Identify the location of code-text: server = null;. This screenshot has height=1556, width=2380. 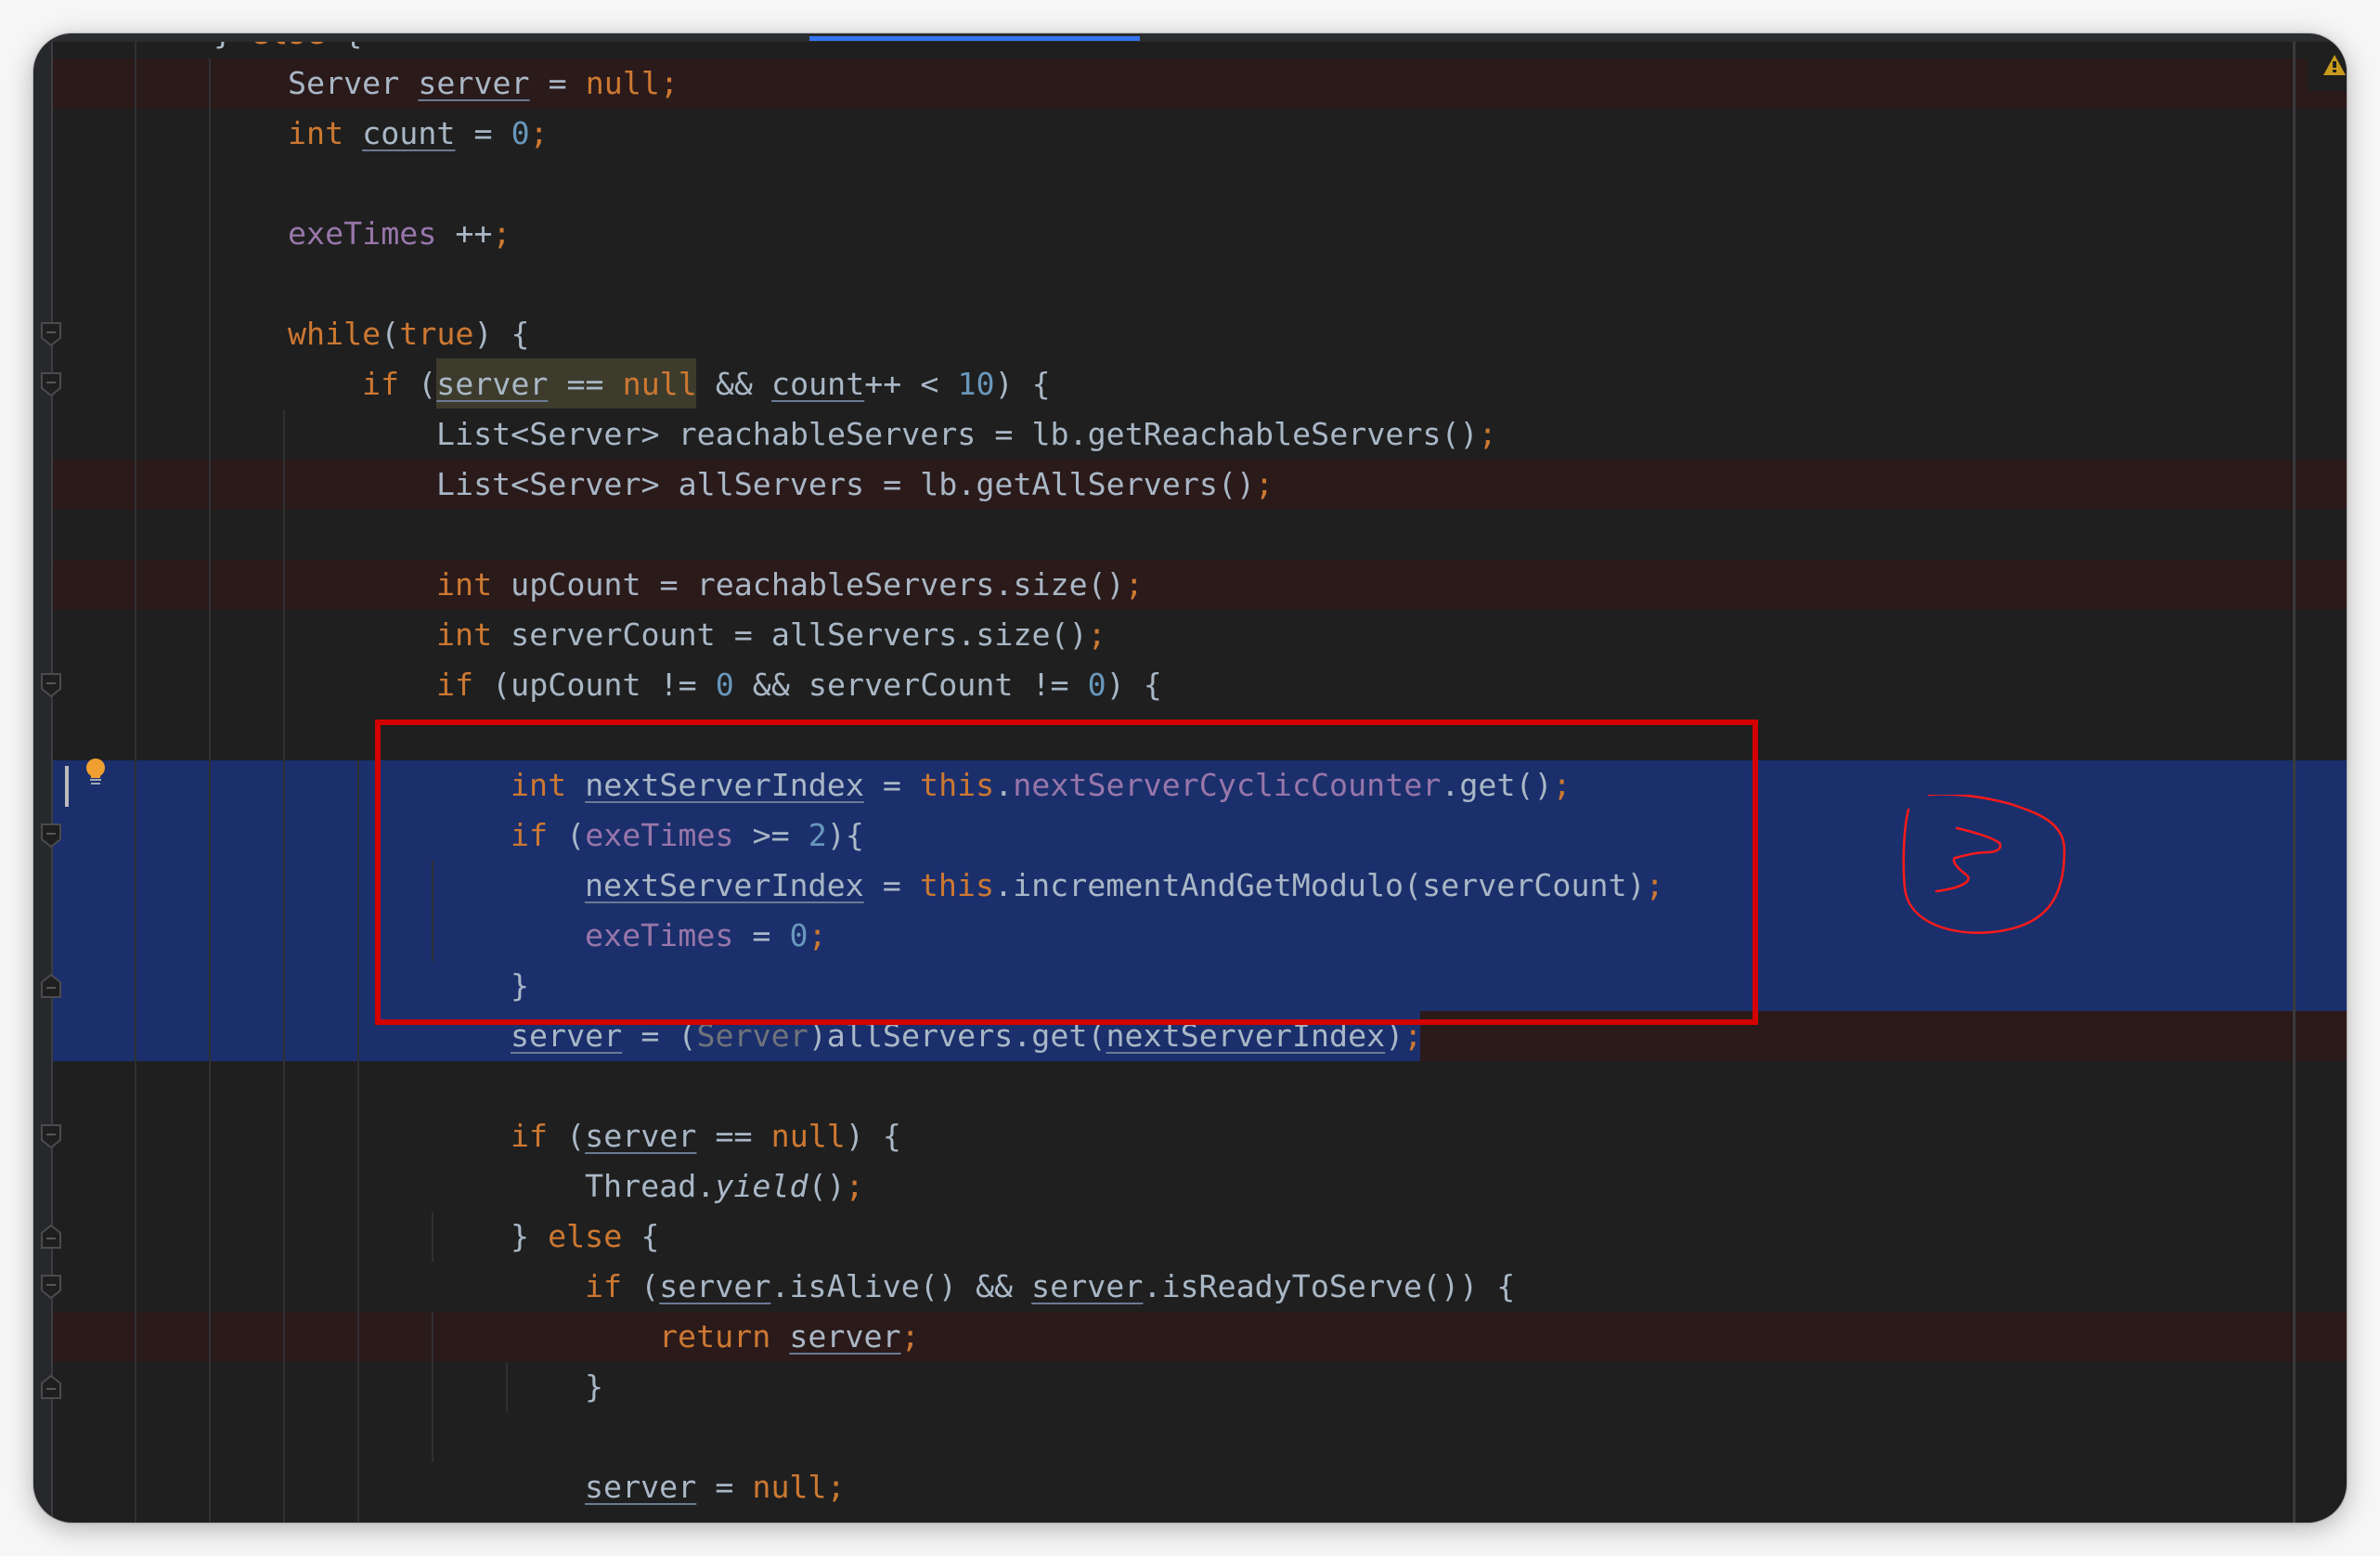
(715, 1487).